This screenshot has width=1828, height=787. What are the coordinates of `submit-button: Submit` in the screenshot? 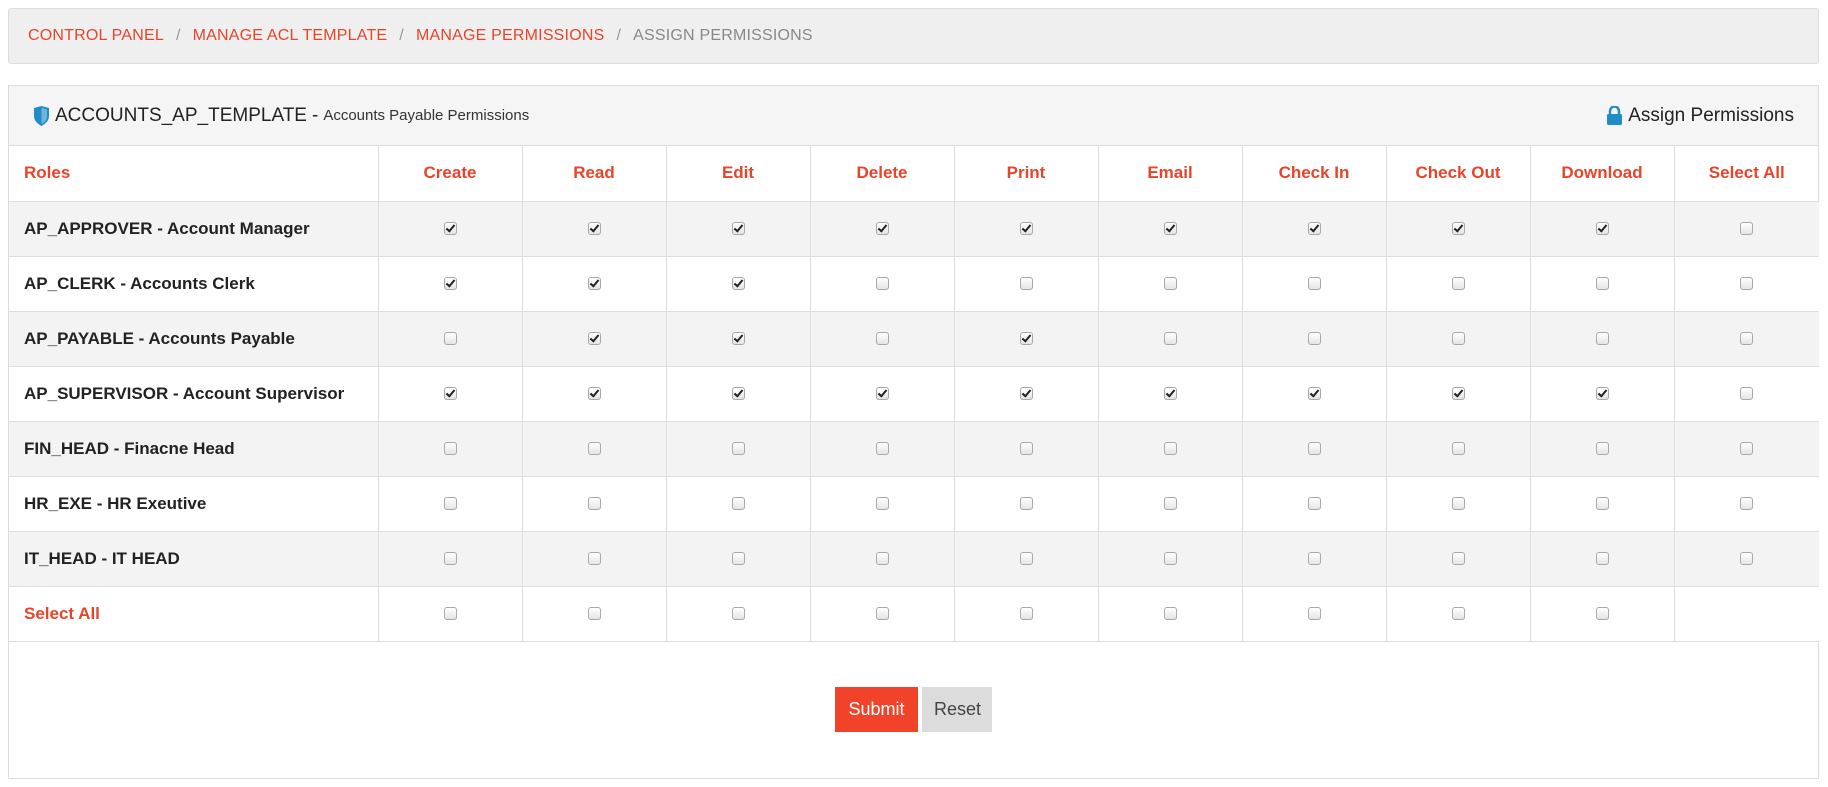 It's located at (876, 709).